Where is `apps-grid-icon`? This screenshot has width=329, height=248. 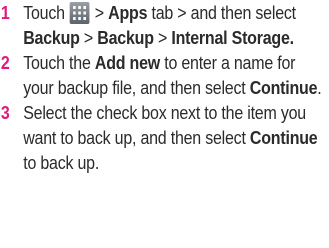
apps-grid-icon is located at coordinates (79, 13).